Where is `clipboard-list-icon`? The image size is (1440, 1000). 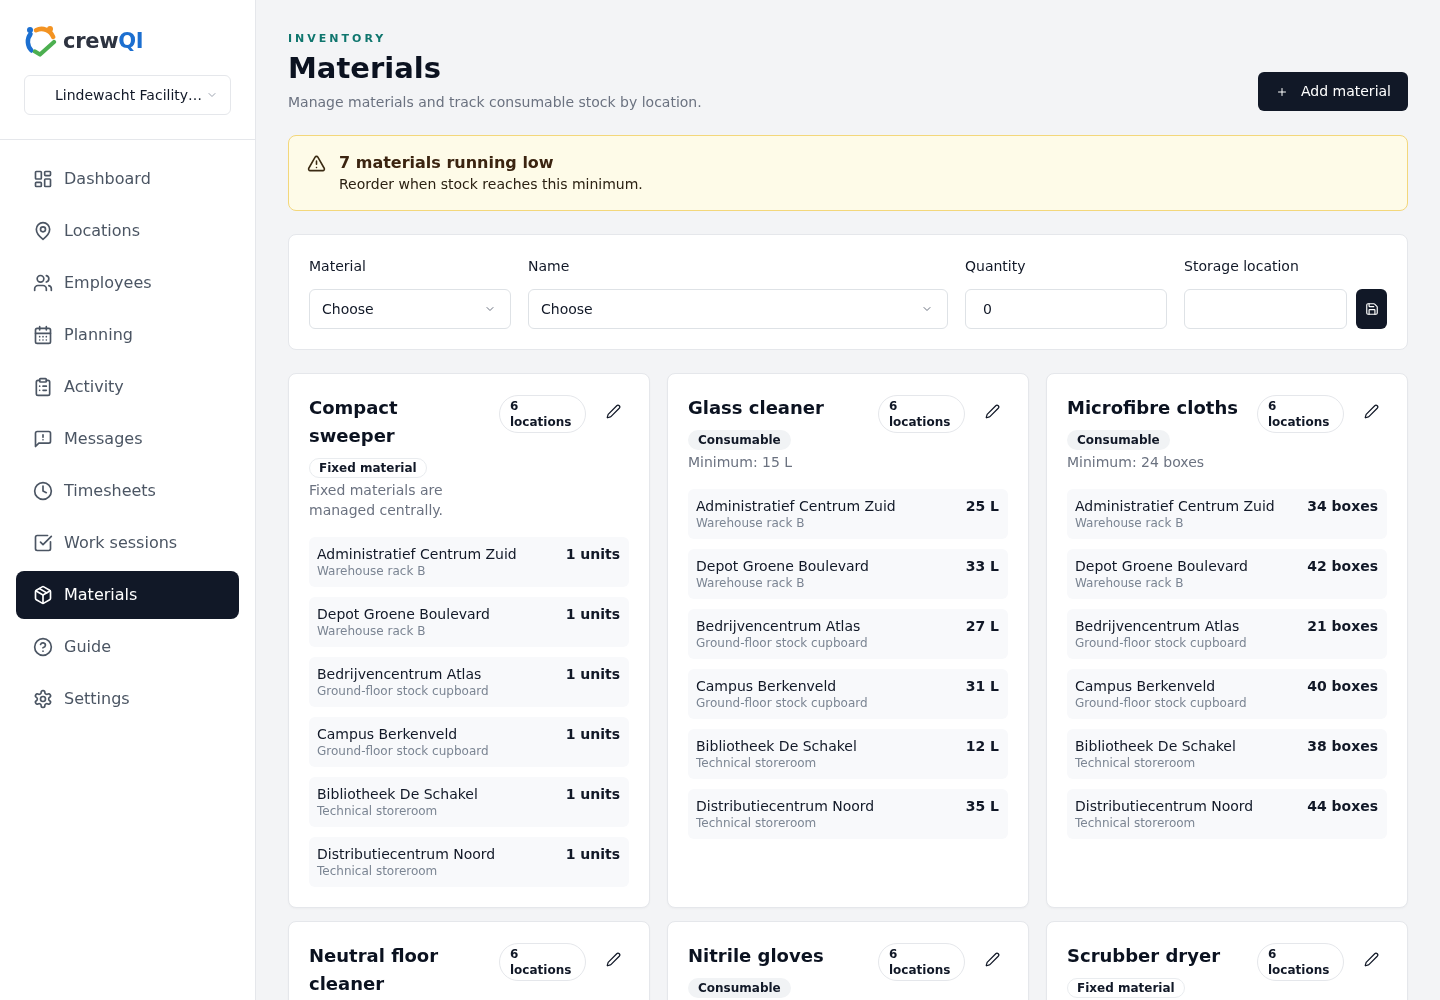
clipboard-list-icon is located at coordinates (43, 387).